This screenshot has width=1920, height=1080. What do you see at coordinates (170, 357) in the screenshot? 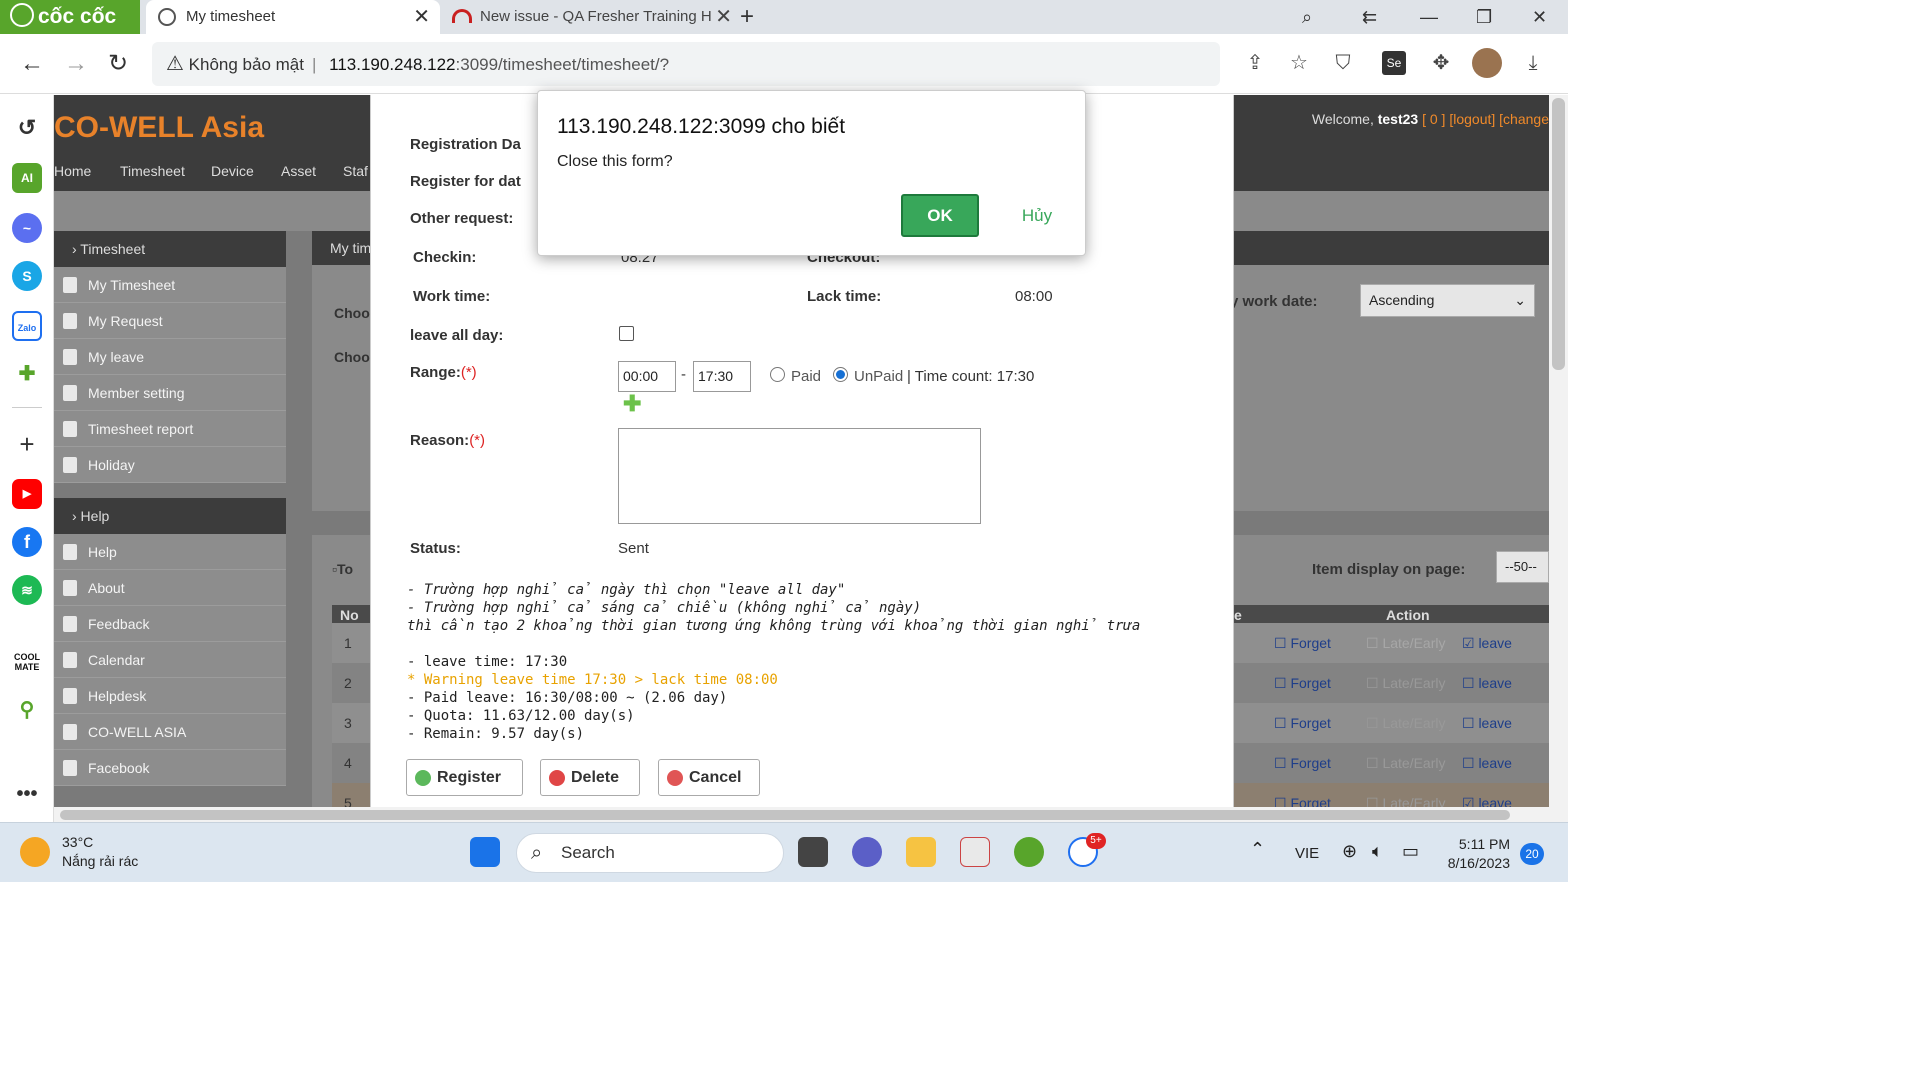
I see `menu-my-leave: My leave` at bounding box center [170, 357].